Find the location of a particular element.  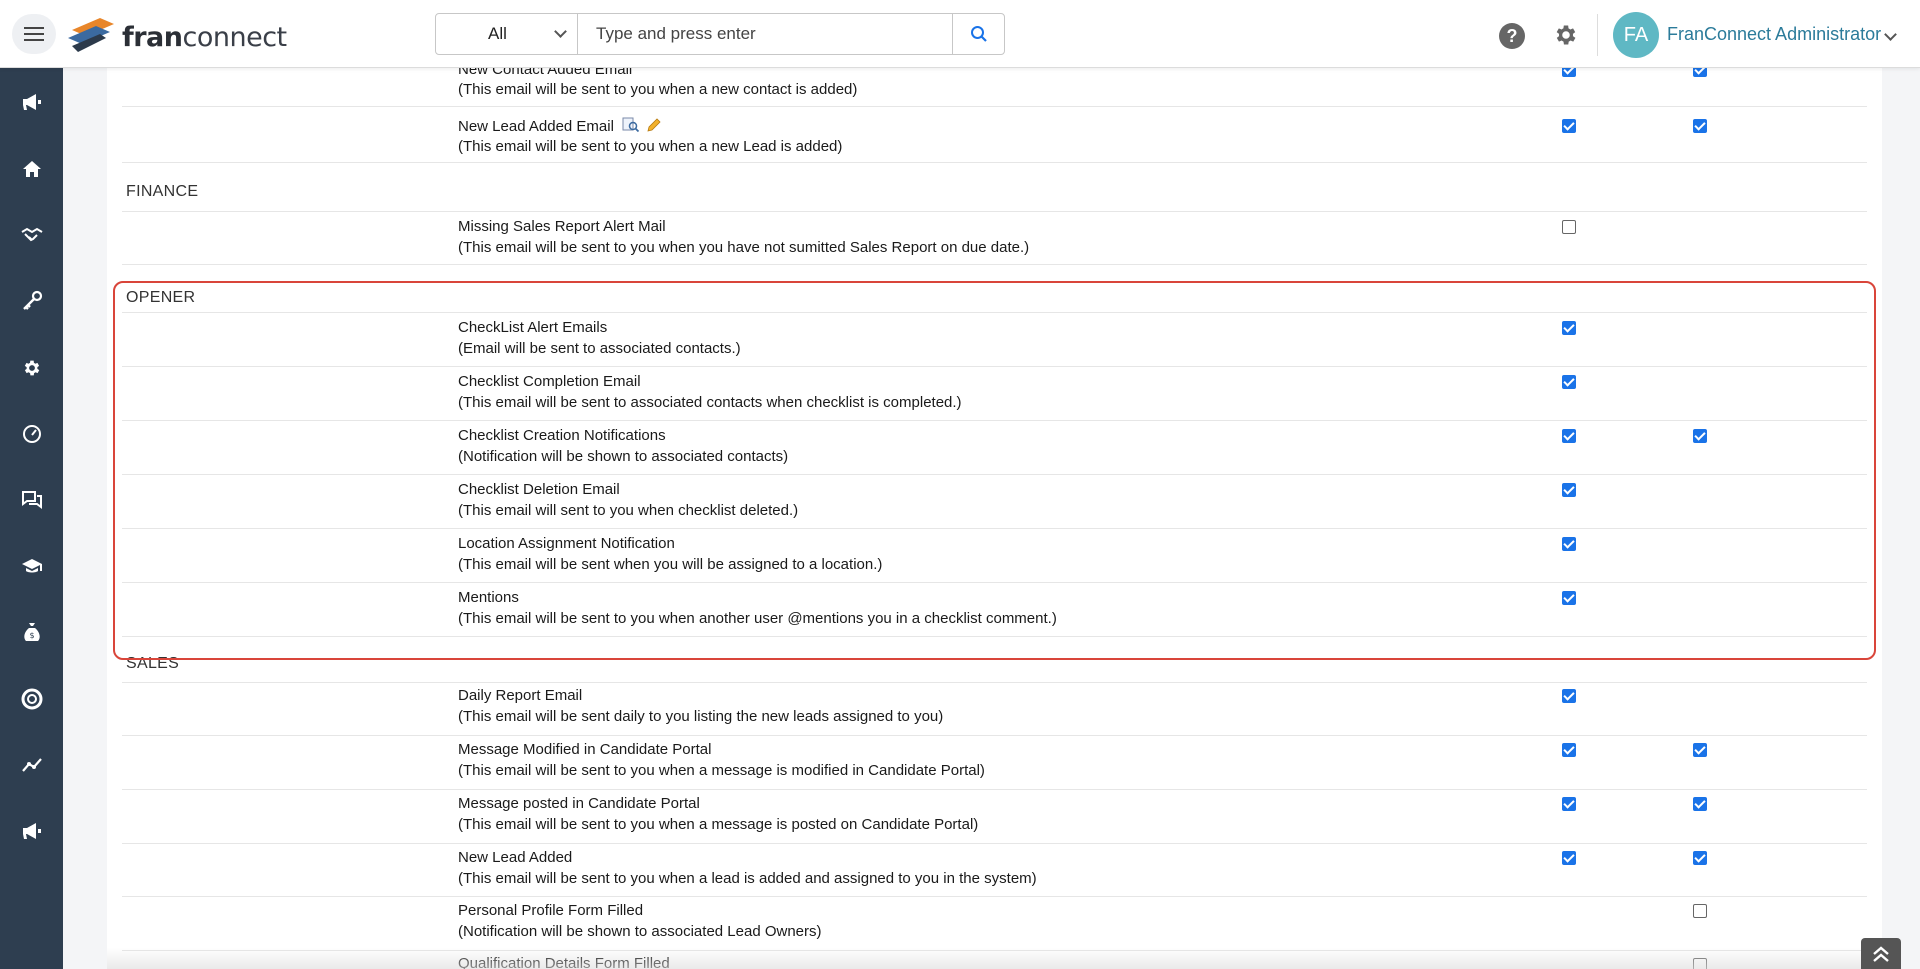

search-button is located at coordinates (978, 34).